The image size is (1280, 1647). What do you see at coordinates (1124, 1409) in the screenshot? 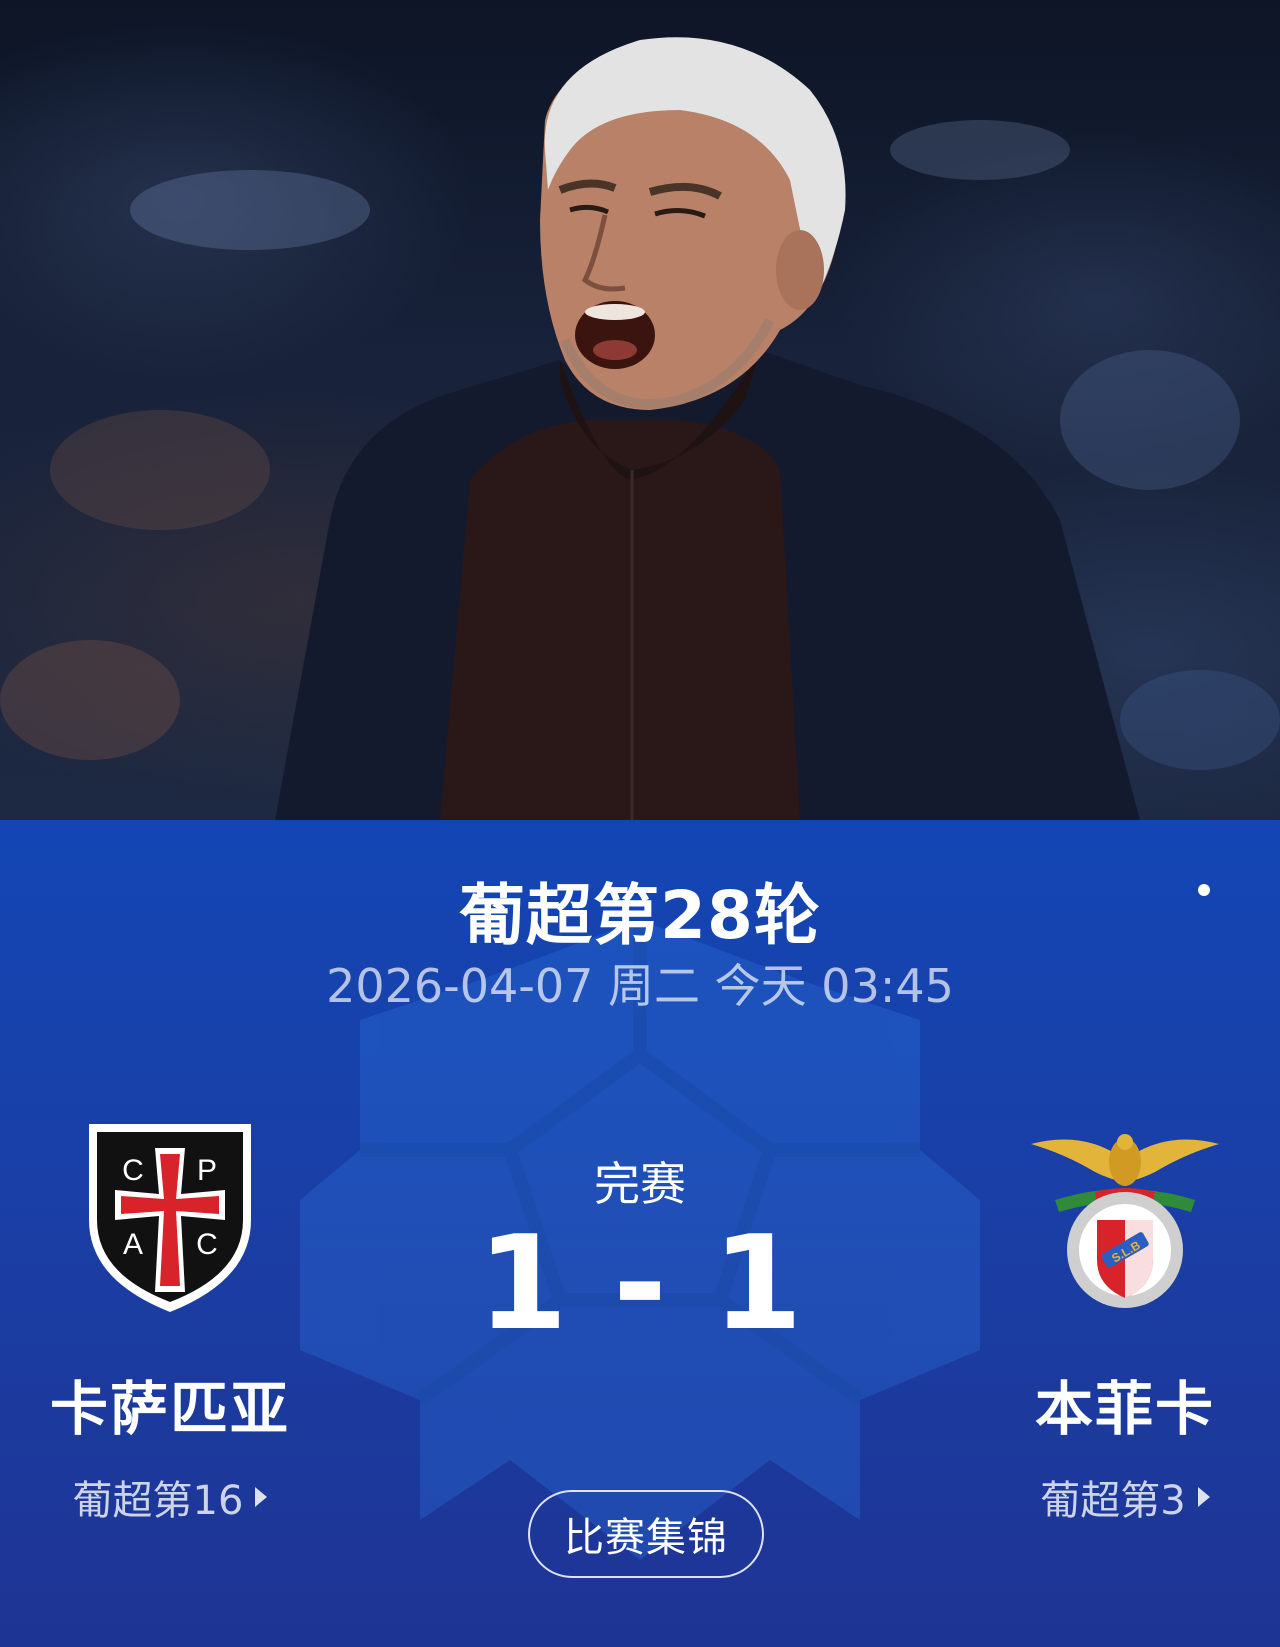
I see `away-team-name: 本菲卡` at bounding box center [1124, 1409].